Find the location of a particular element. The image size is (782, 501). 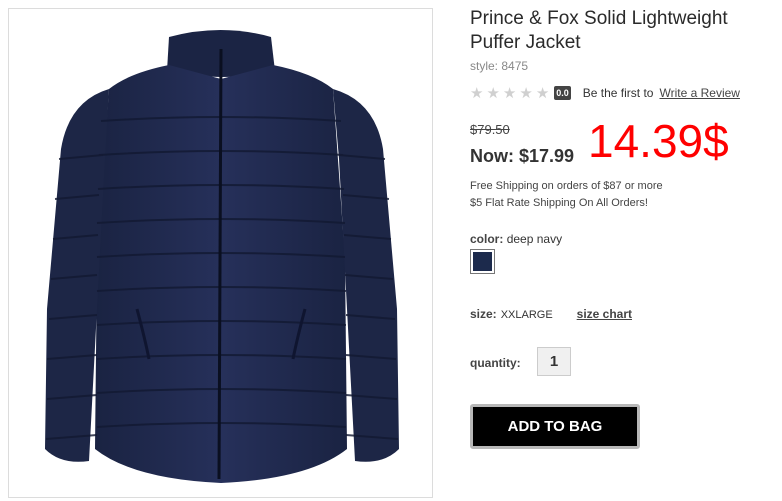

color-row: color: deep navy is located at coordinates (516, 239).